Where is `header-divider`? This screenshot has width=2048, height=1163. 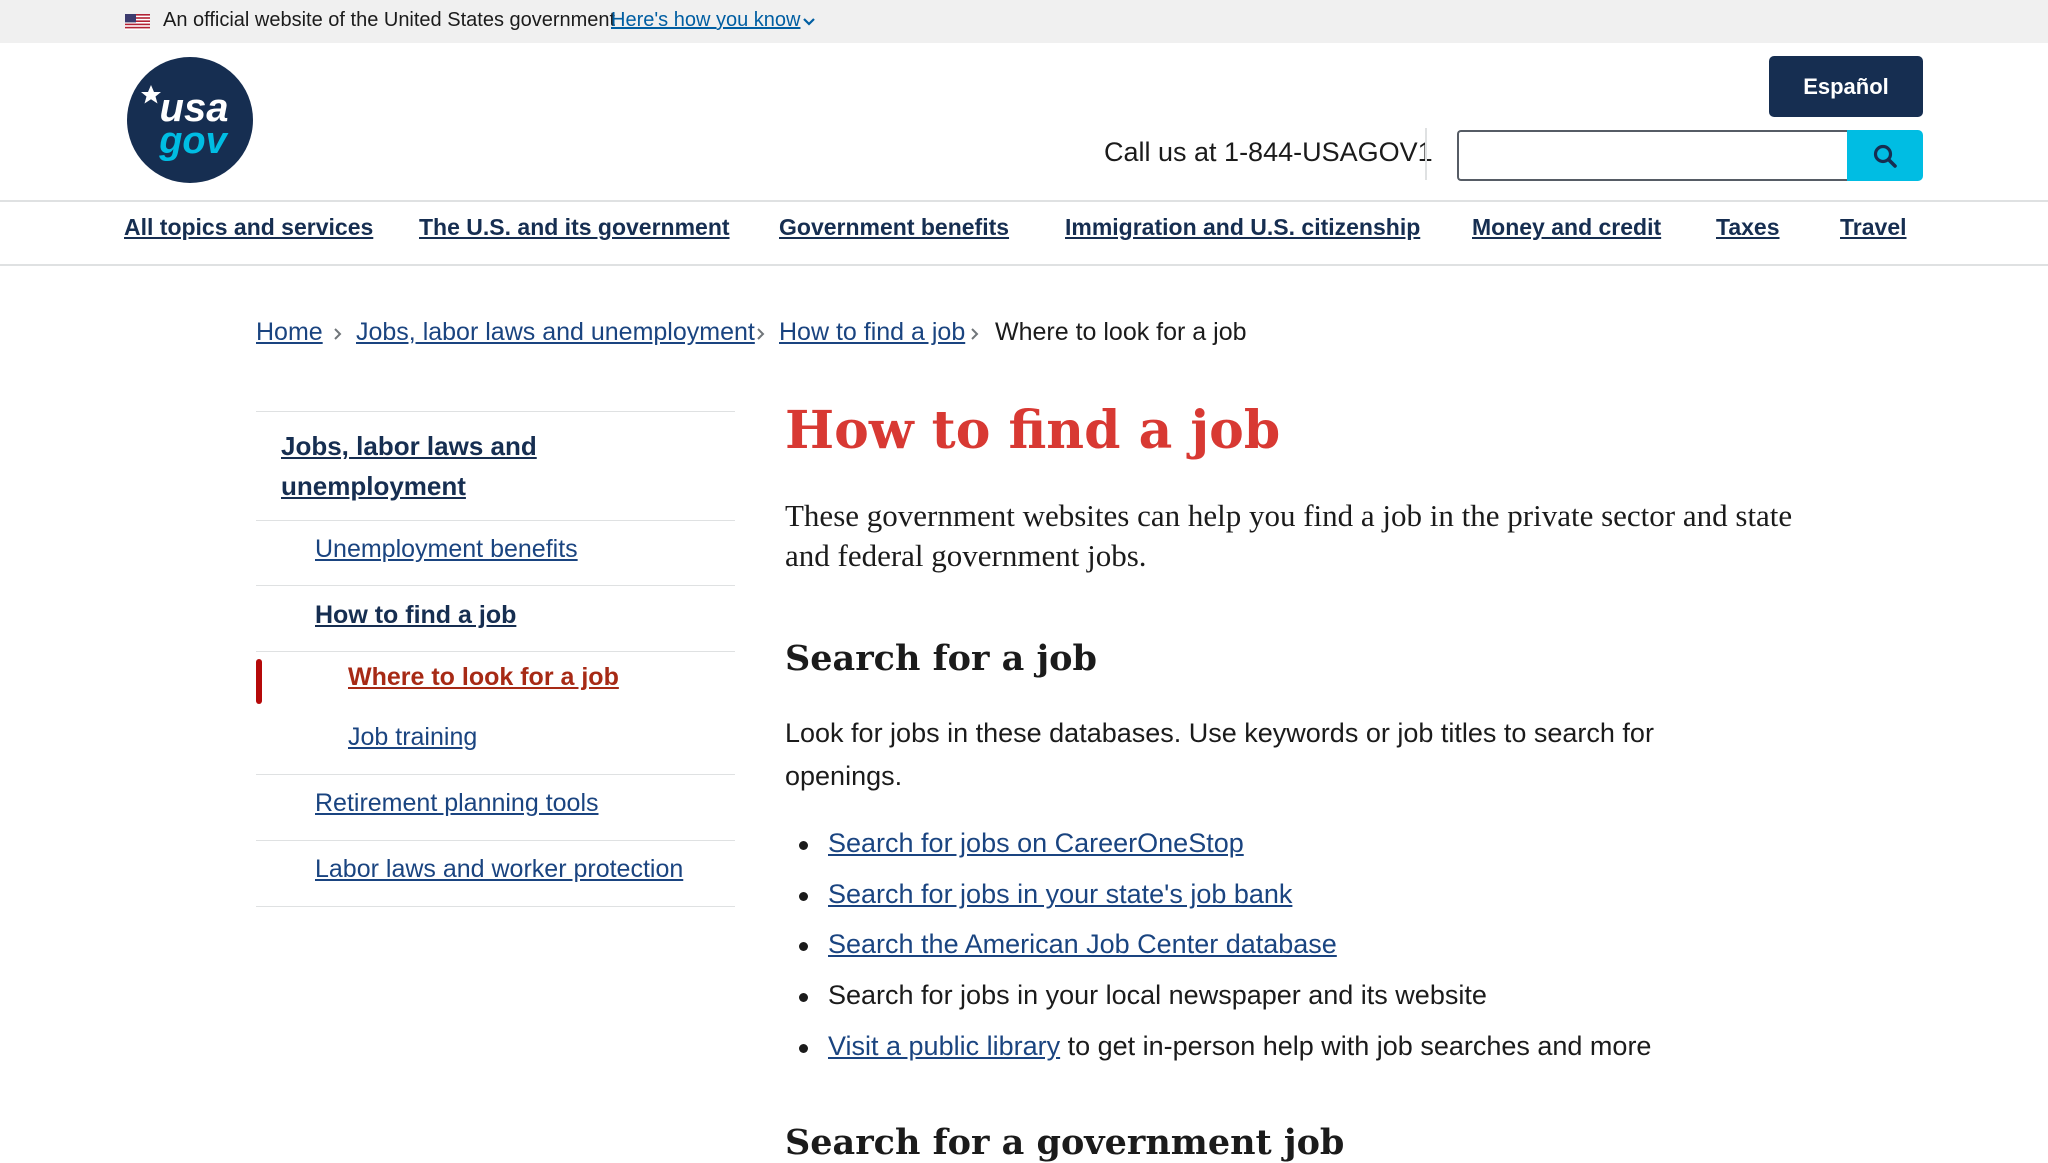
header-divider is located at coordinates (1426, 154).